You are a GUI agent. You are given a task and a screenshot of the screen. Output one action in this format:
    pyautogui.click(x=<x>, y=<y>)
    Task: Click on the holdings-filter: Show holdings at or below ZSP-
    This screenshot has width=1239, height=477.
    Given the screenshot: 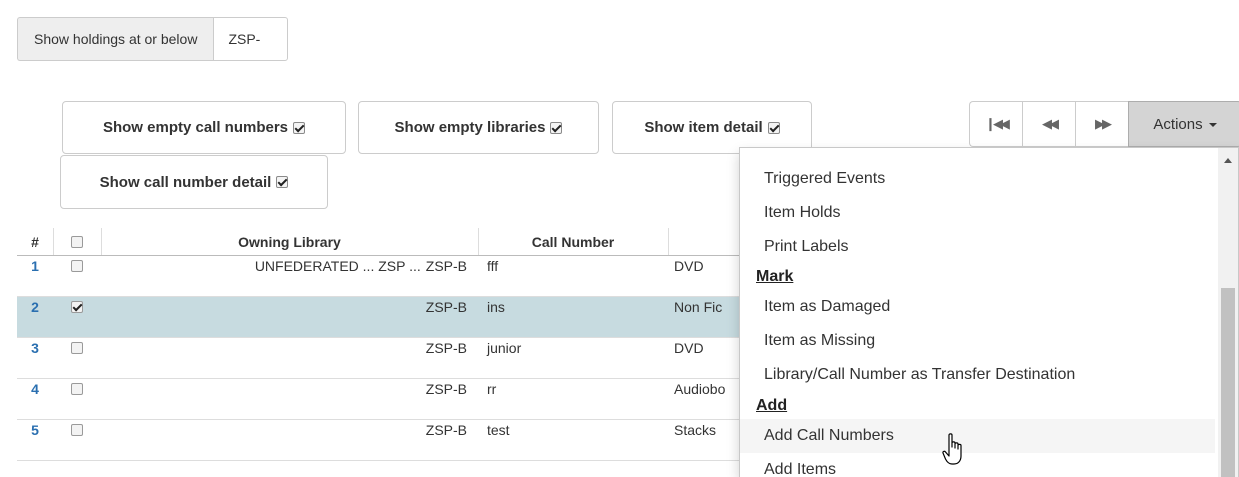 What is the action you would take?
    pyautogui.click(x=153, y=39)
    